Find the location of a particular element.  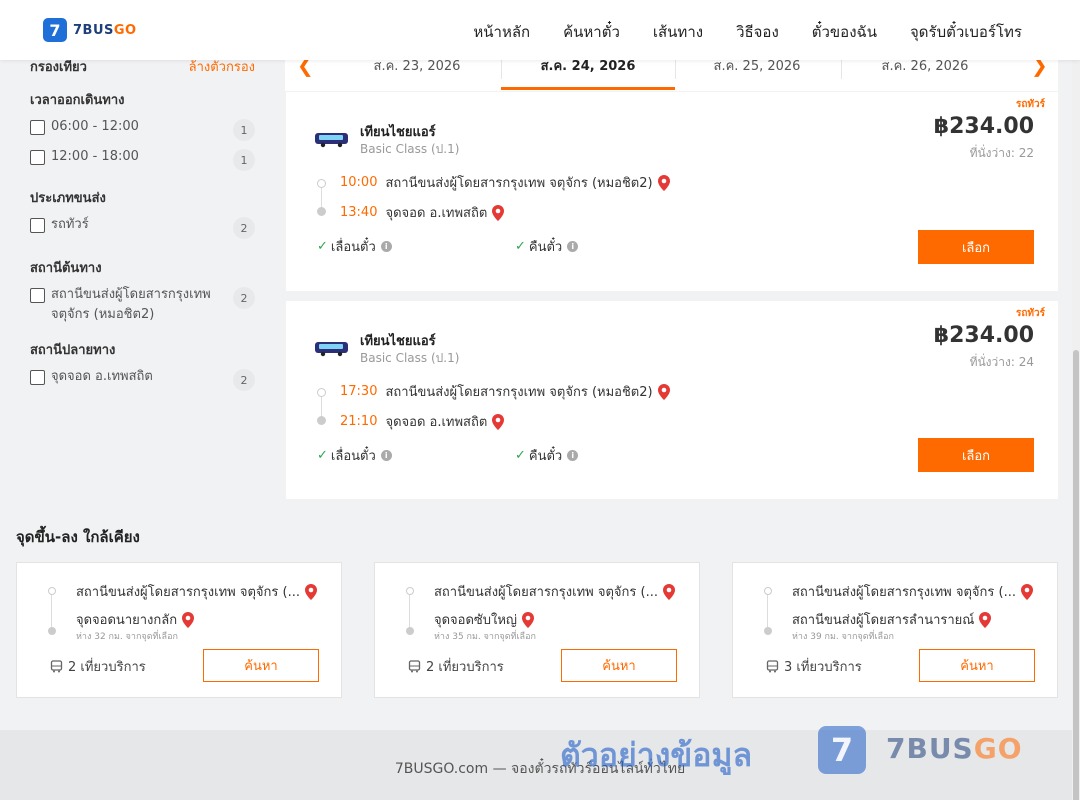

logo-mark: 7 is located at coordinates (55, 30).